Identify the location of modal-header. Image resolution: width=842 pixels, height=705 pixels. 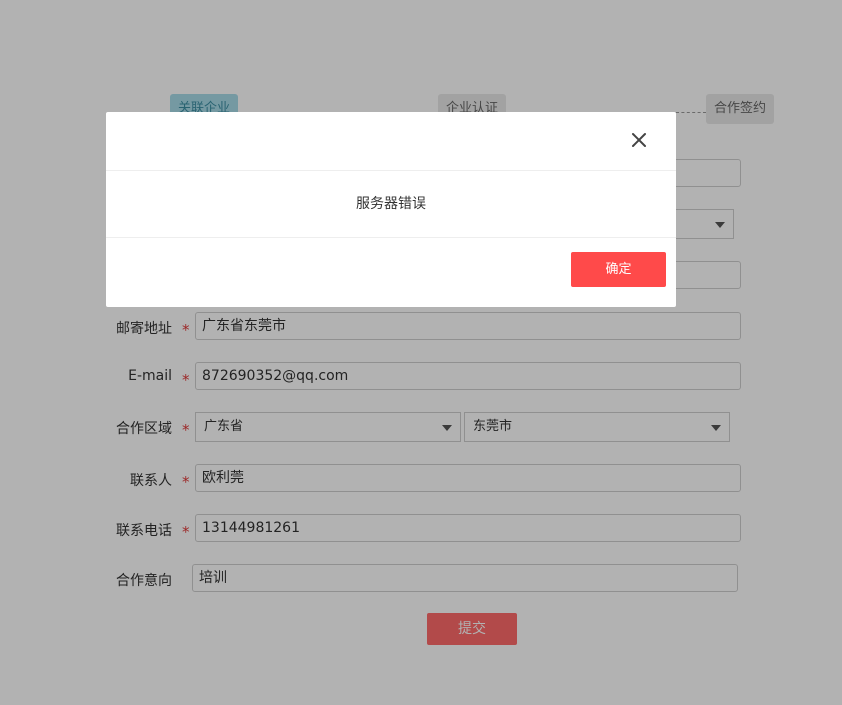
(391, 141).